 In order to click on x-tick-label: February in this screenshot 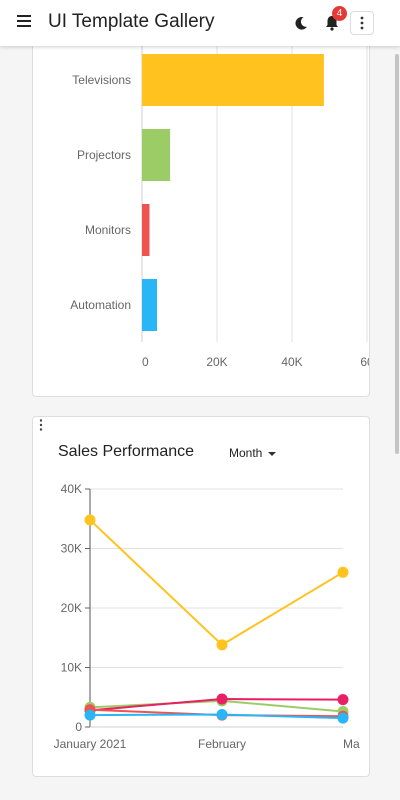, I will do `click(222, 744)`.